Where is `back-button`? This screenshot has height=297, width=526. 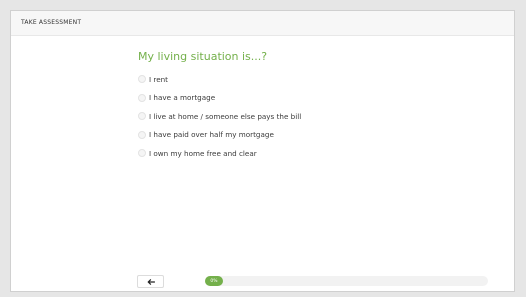
back-button is located at coordinates (150, 281).